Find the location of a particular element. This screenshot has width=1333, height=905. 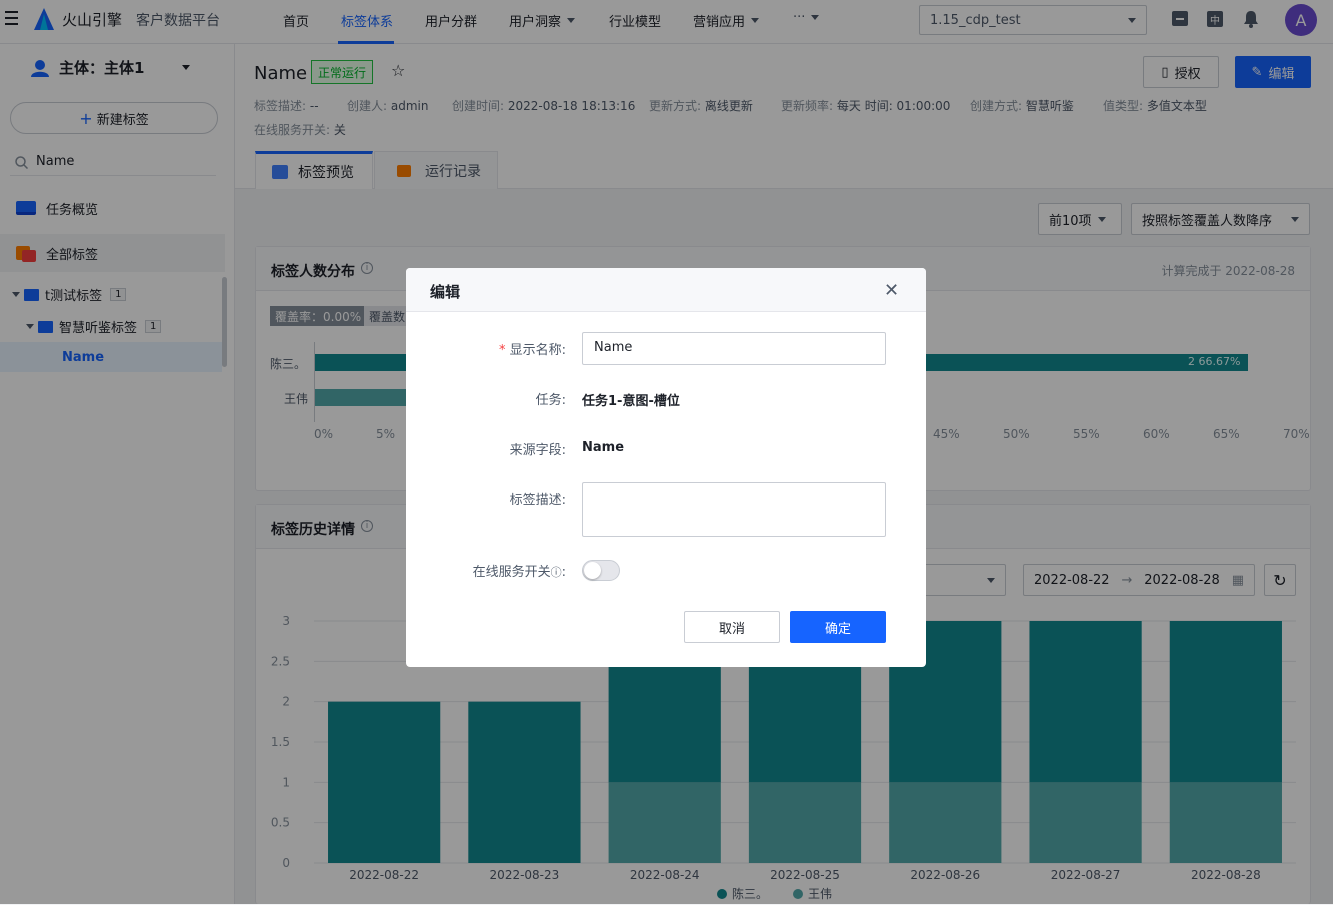

task-label: 任务: is located at coordinates (550, 400).